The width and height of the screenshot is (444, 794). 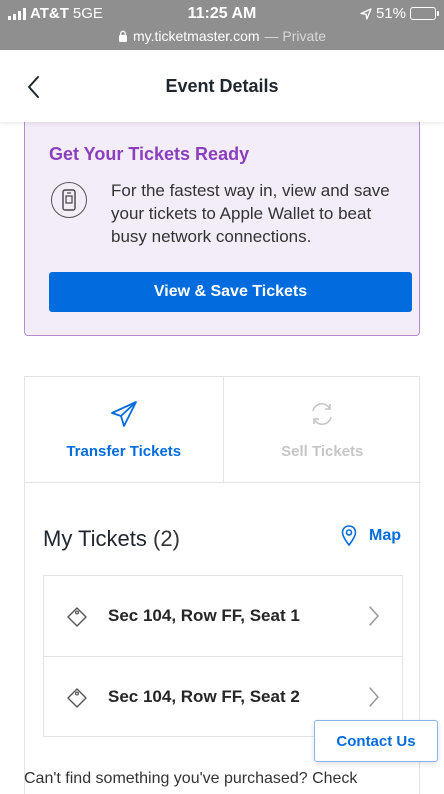 I want to click on map-label: Map, so click(x=385, y=535).